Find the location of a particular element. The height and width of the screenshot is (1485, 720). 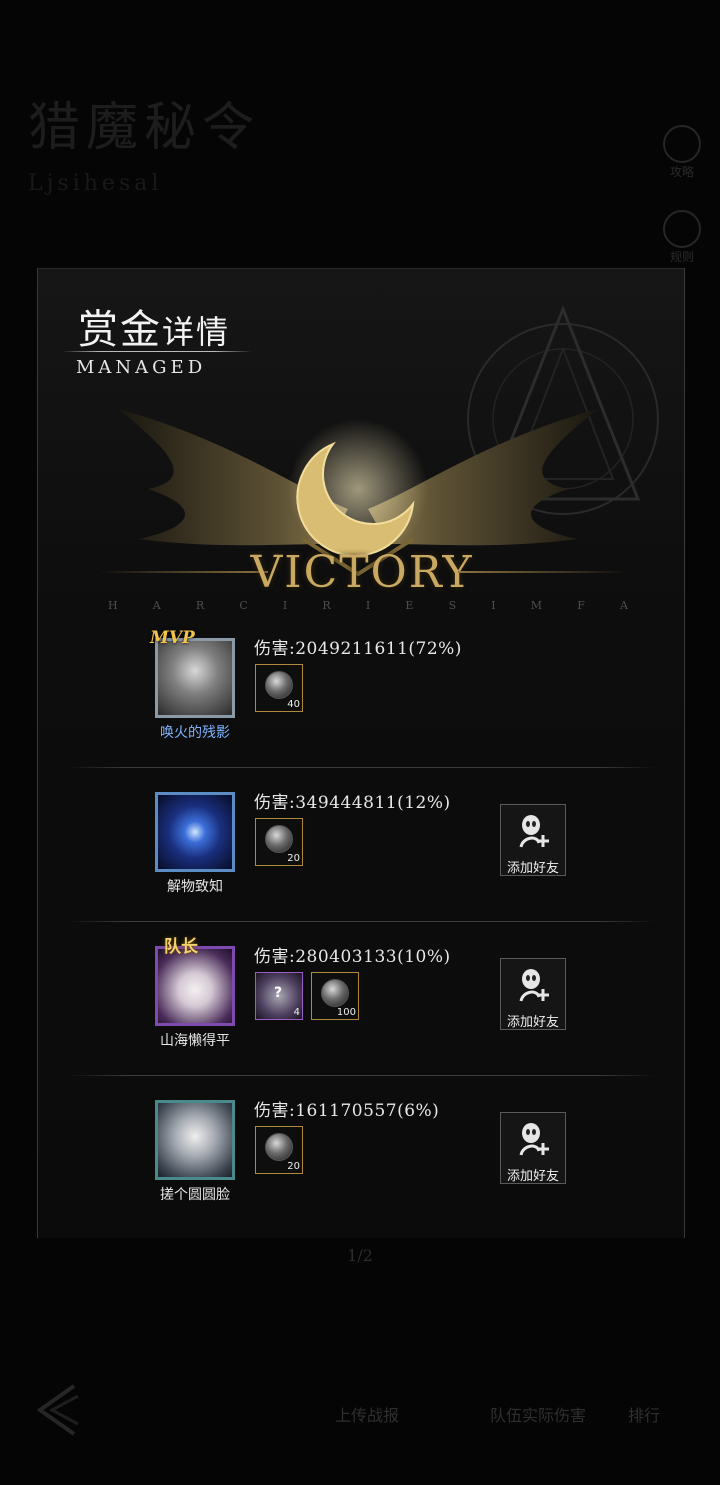

background-footer: 上传战报 队伍实际伤害 排行 is located at coordinates (360, 1415).